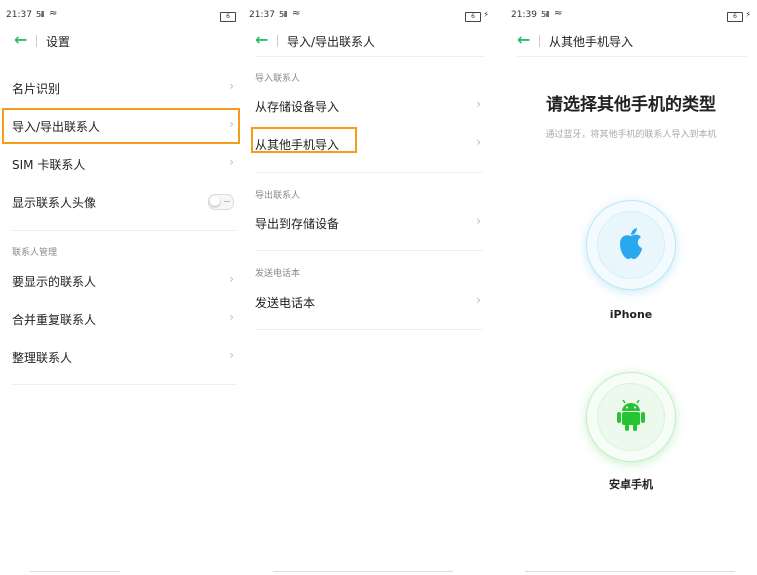 The width and height of the screenshot is (757, 575). What do you see at coordinates (278, 274) in the screenshot?
I see `section-header-send: 发送电话本` at bounding box center [278, 274].